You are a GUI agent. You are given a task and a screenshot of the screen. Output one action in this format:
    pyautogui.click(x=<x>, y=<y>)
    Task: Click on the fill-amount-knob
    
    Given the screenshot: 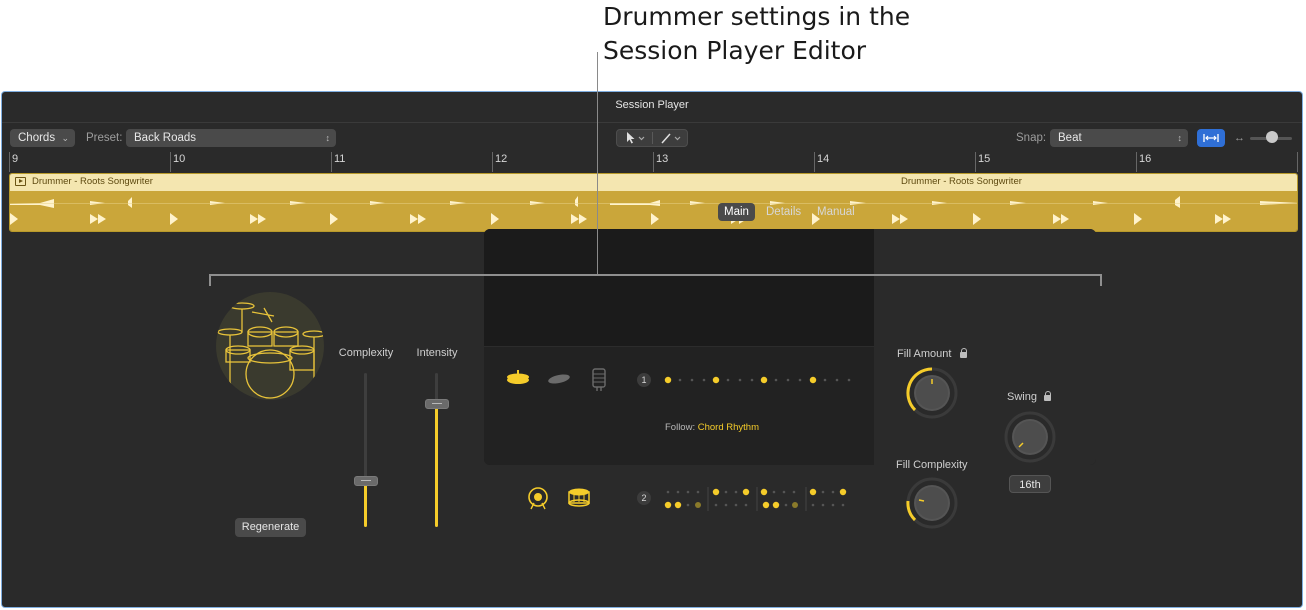 What is the action you would take?
    pyautogui.click(x=932, y=393)
    